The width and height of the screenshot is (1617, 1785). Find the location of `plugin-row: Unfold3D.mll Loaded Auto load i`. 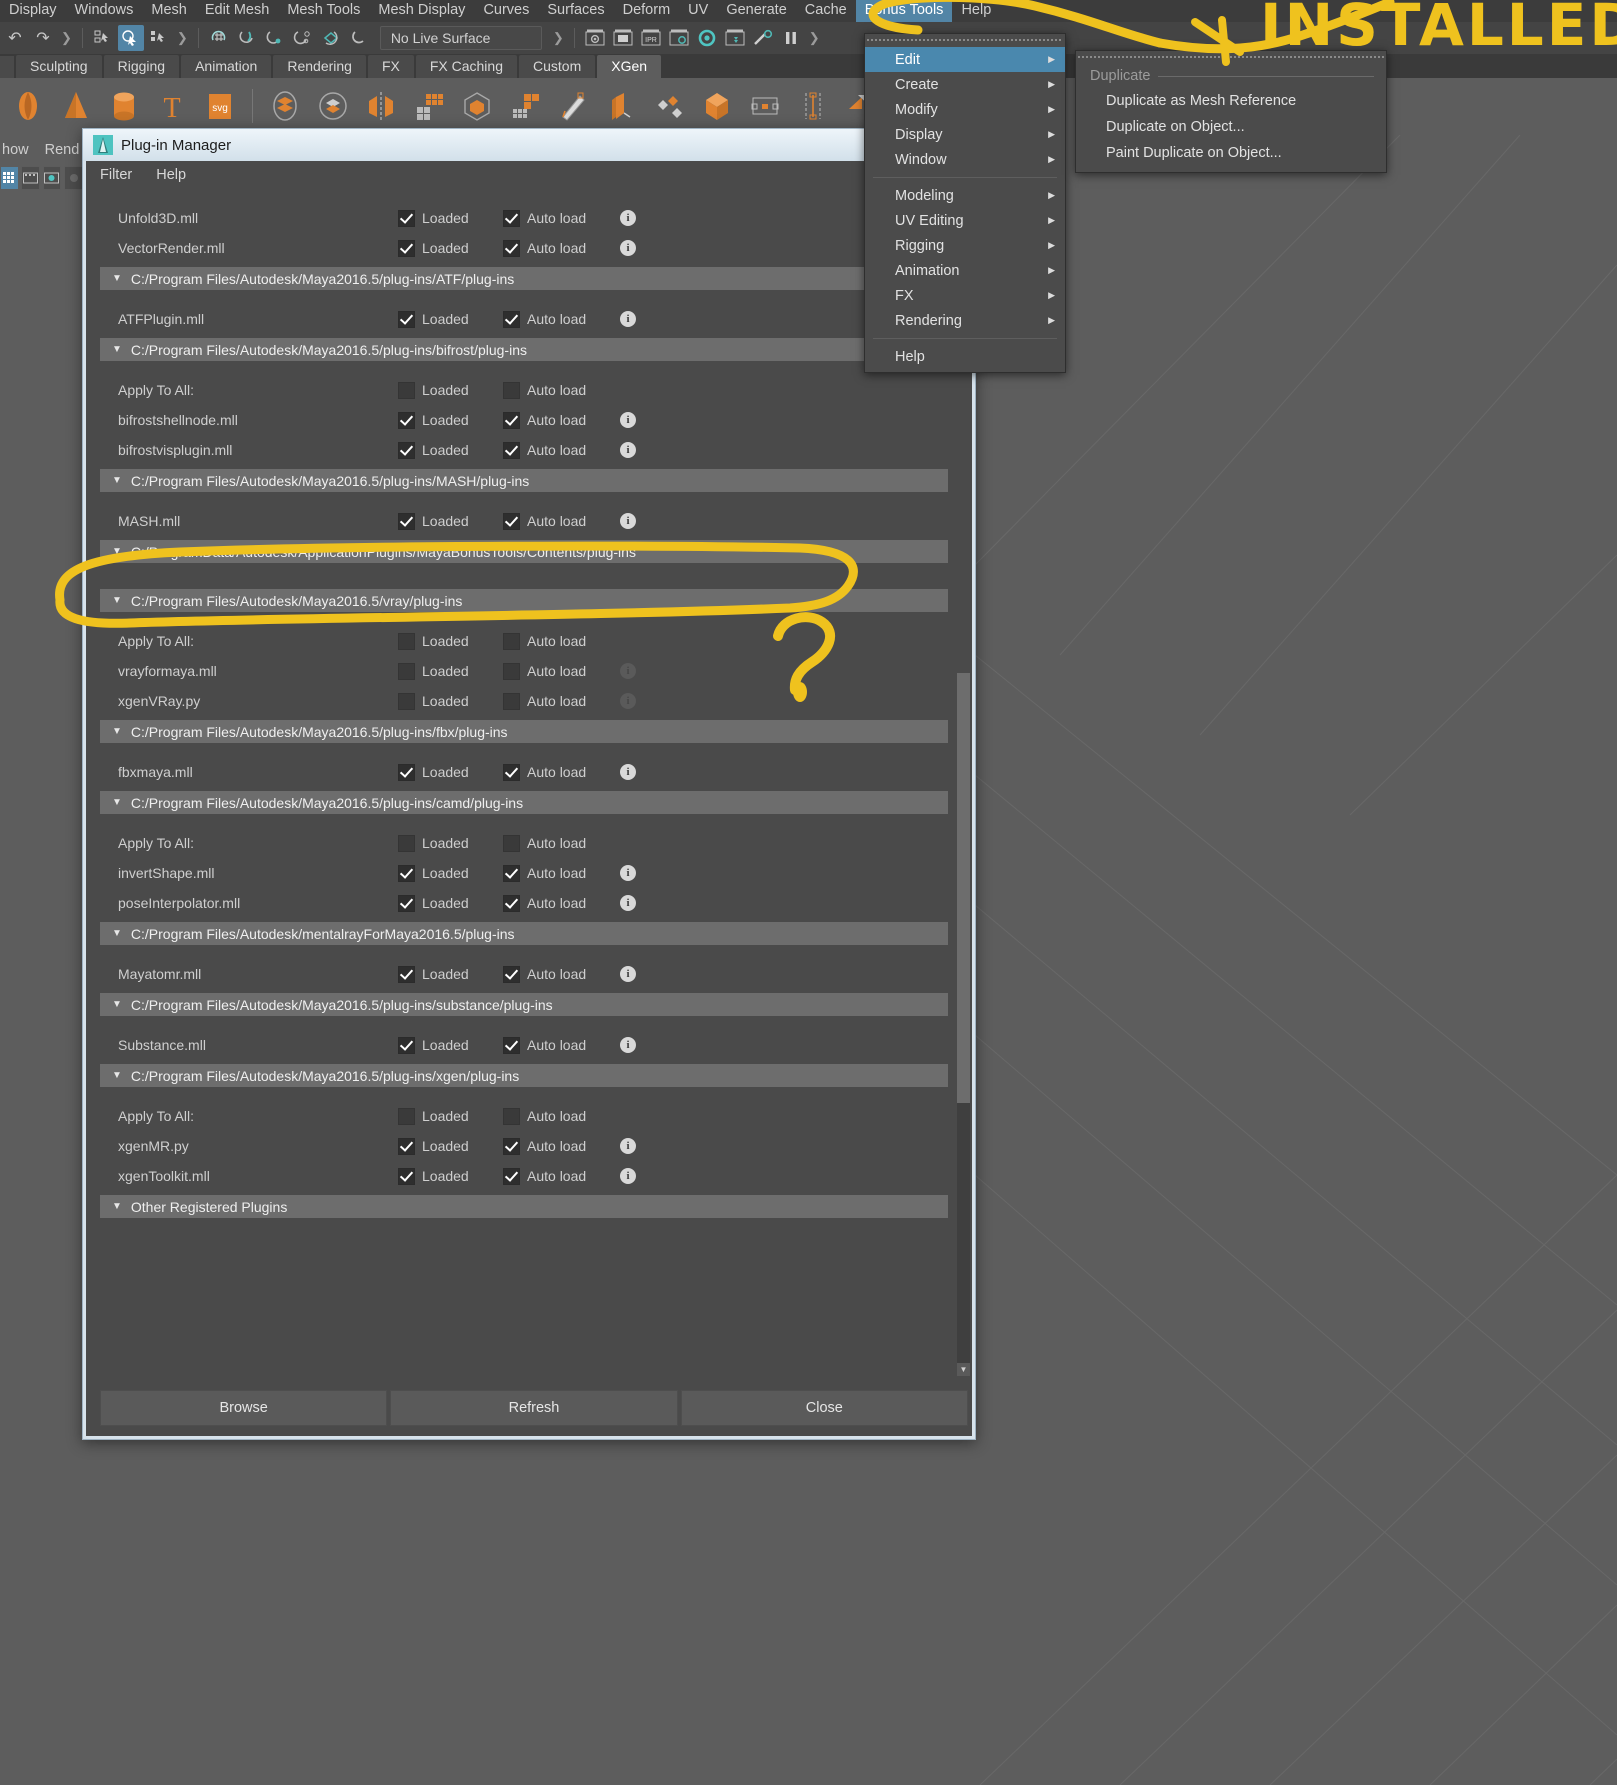

plugin-row: Unfold3D.mll Loaded Auto load i is located at coordinates (534, 218).